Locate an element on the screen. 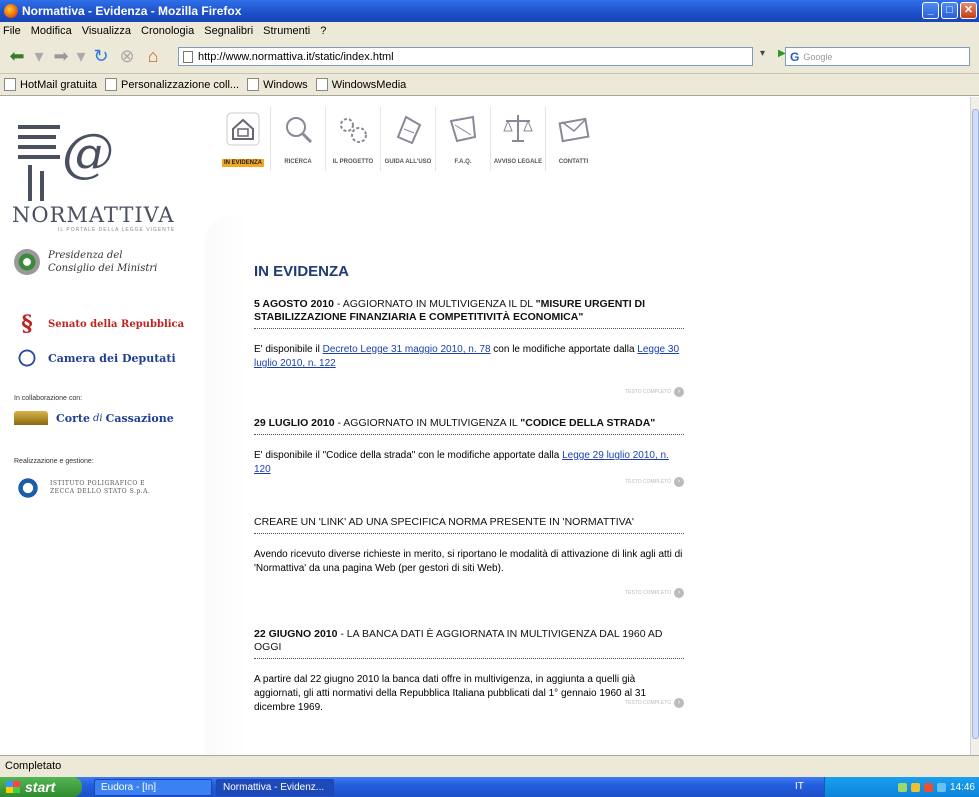 Image resolution: width=979 pixels, height=797 pixels. nav-faq: F.A.Q. is located at coordinates (463, 139).